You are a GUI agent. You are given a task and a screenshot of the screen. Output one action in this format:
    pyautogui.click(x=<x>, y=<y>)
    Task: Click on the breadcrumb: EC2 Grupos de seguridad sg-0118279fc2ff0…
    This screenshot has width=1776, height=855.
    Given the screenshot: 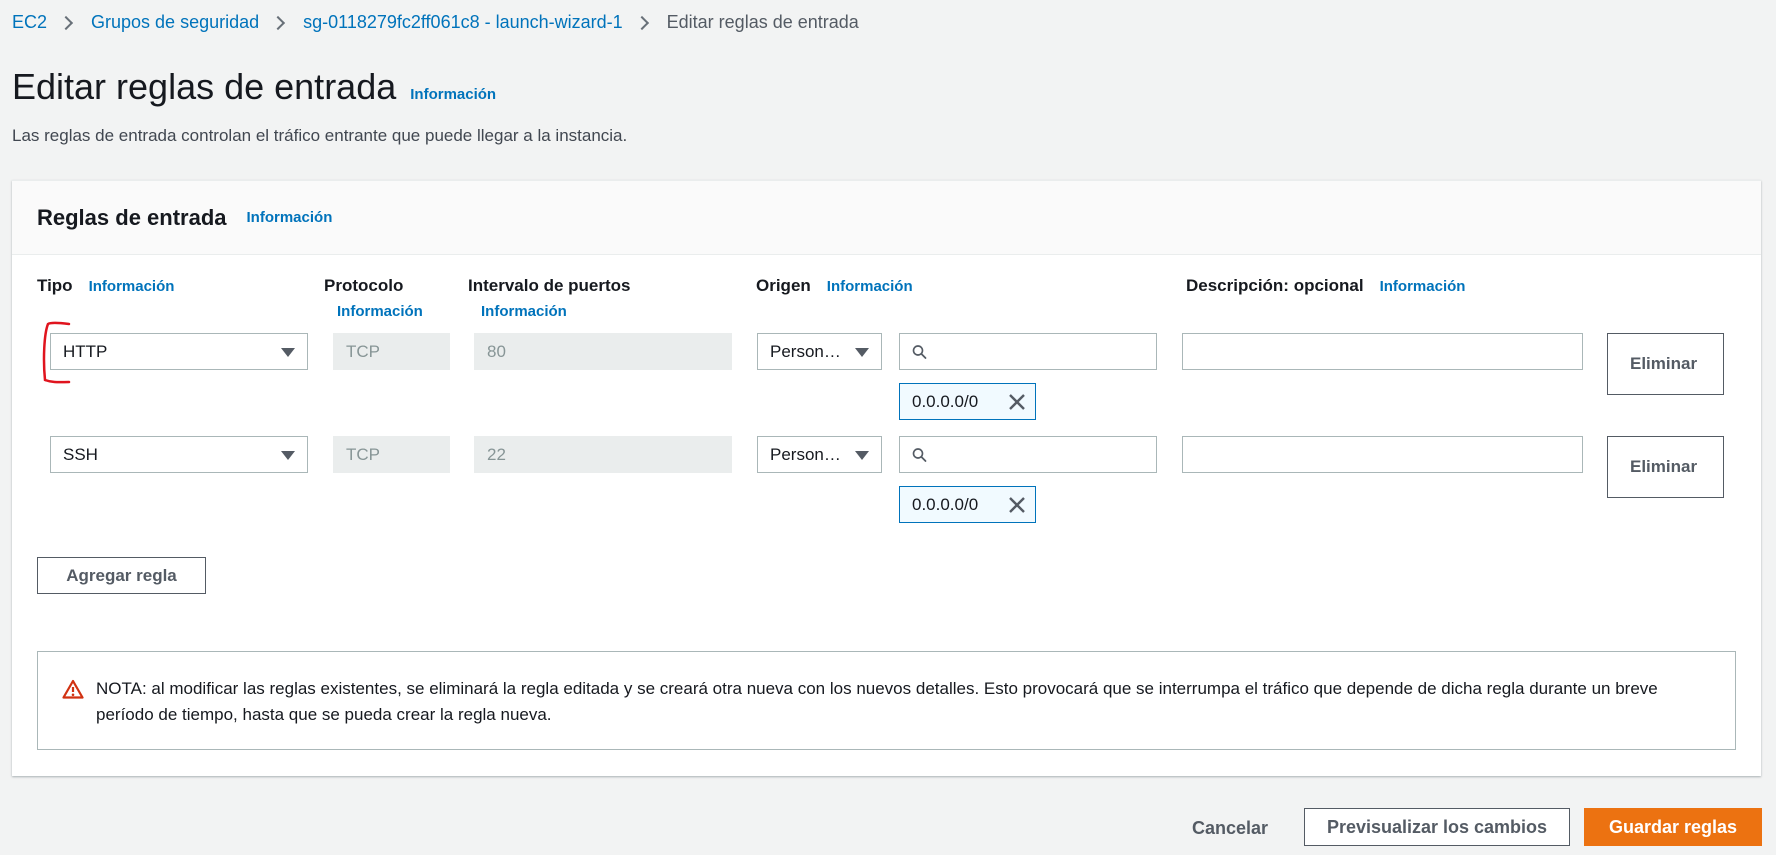 What is the action you would take?
    pyautogui.click(x=435, y=22)
    